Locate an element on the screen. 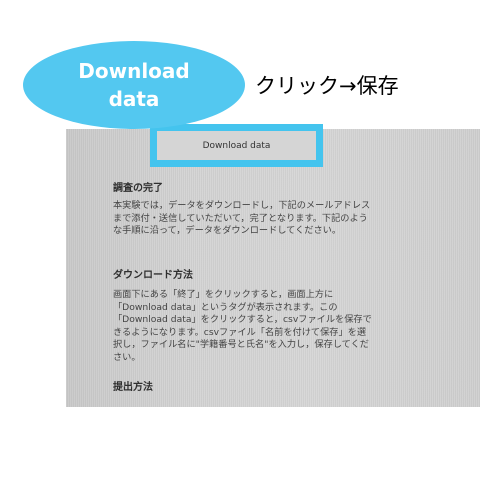 The image size is (480, 480). download-data-label: Download data is located at coordinates (236, 145).